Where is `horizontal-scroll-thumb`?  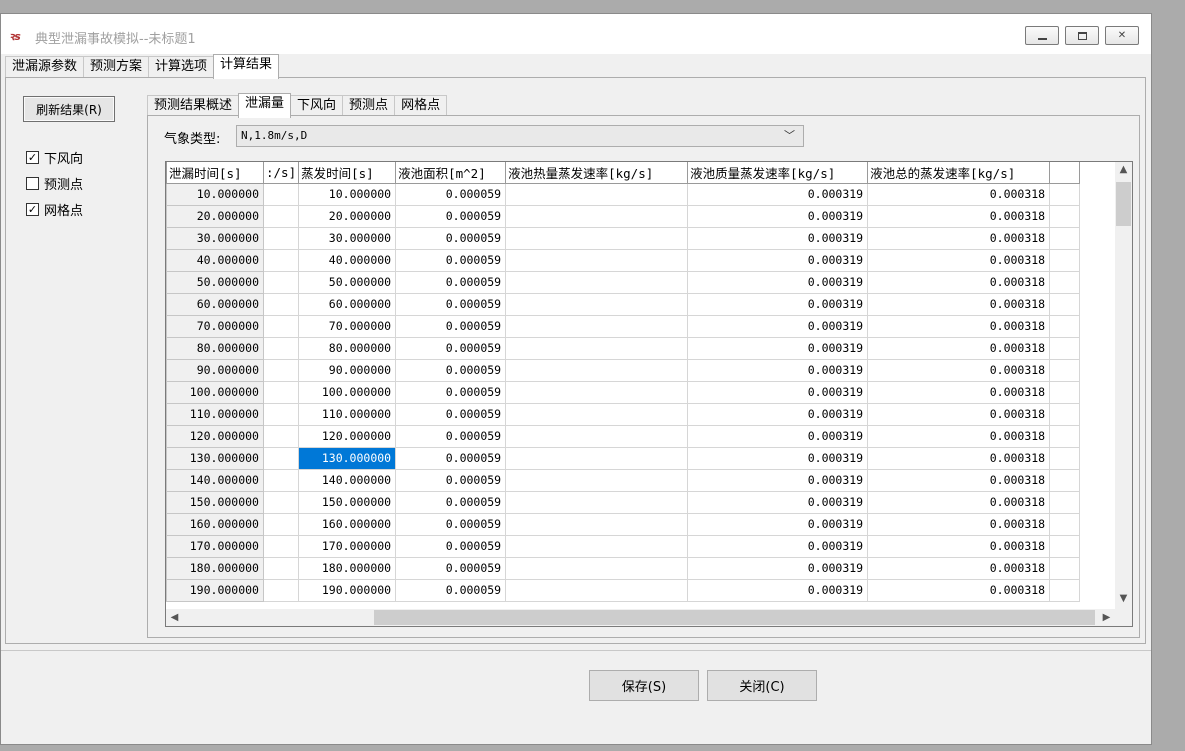
horizontal-scroll-thumb is located at coordinates (734, 617).